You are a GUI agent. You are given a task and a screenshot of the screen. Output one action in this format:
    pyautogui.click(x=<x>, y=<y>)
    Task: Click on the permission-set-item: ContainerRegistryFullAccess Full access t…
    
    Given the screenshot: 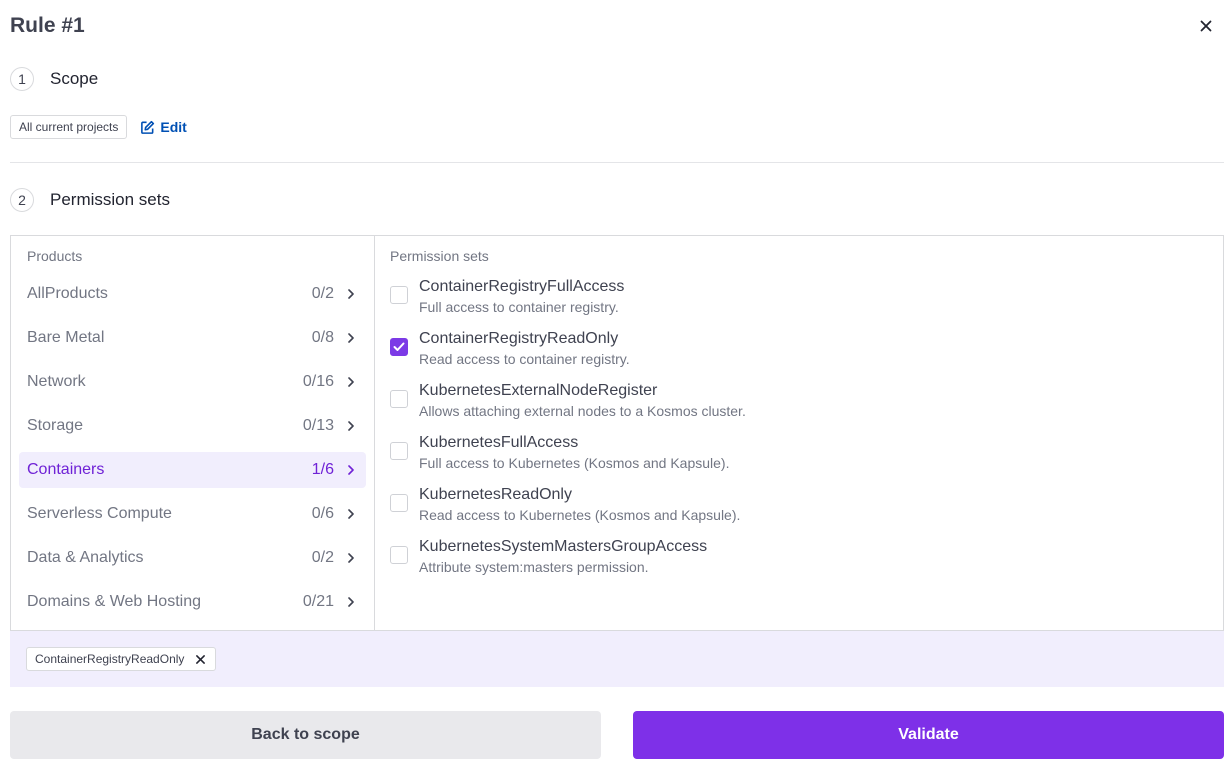 What is the action you would take?
    pyautogui.click(x=800, y=302)
    